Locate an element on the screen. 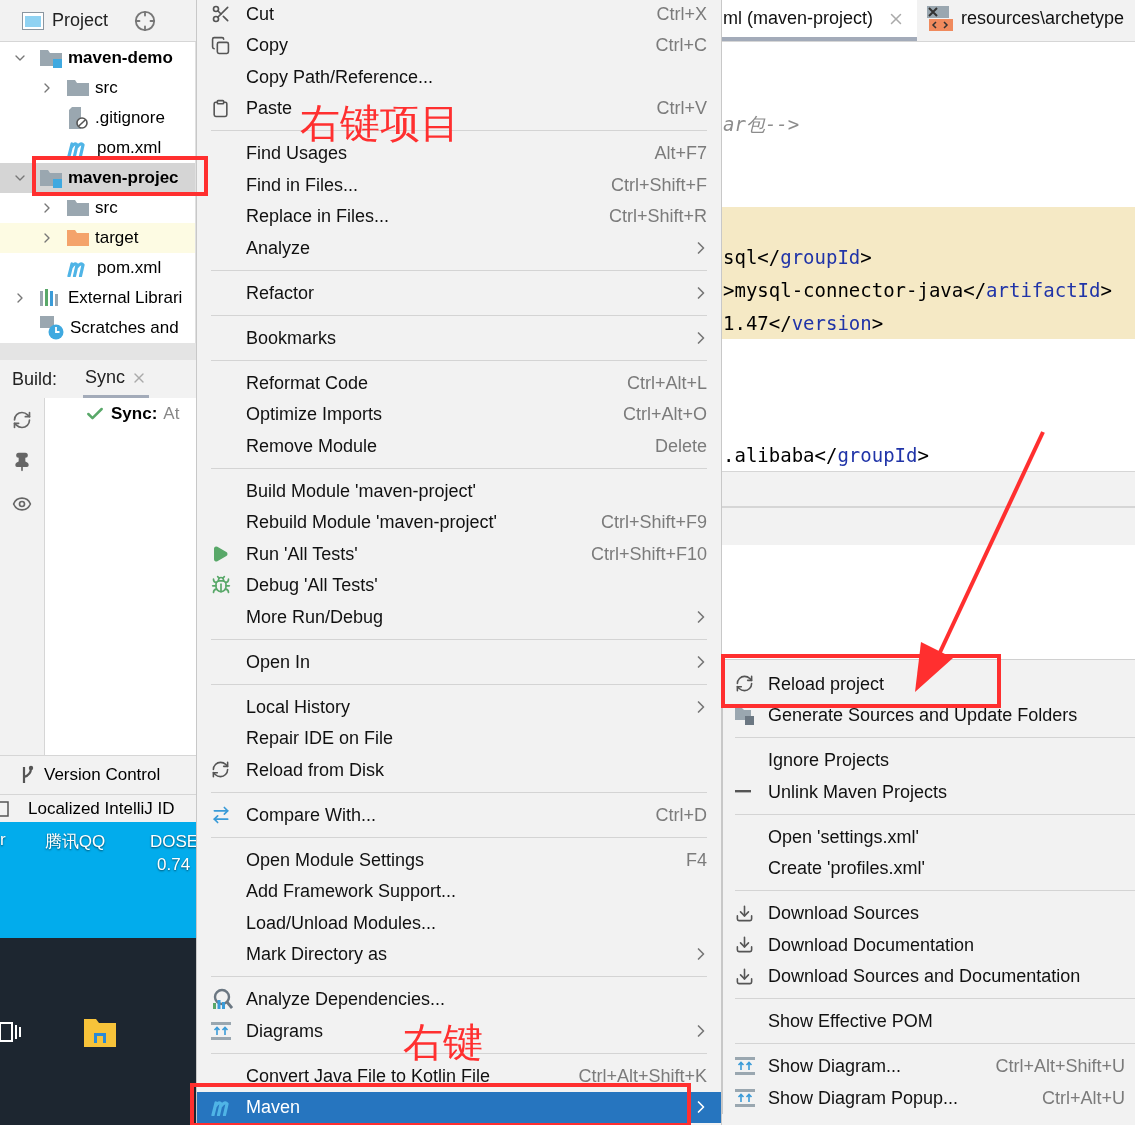 Image resolution: width=1135 pixels, height=1125 pixels. shortcut-label: F4 is located at coordinates (696, 859).